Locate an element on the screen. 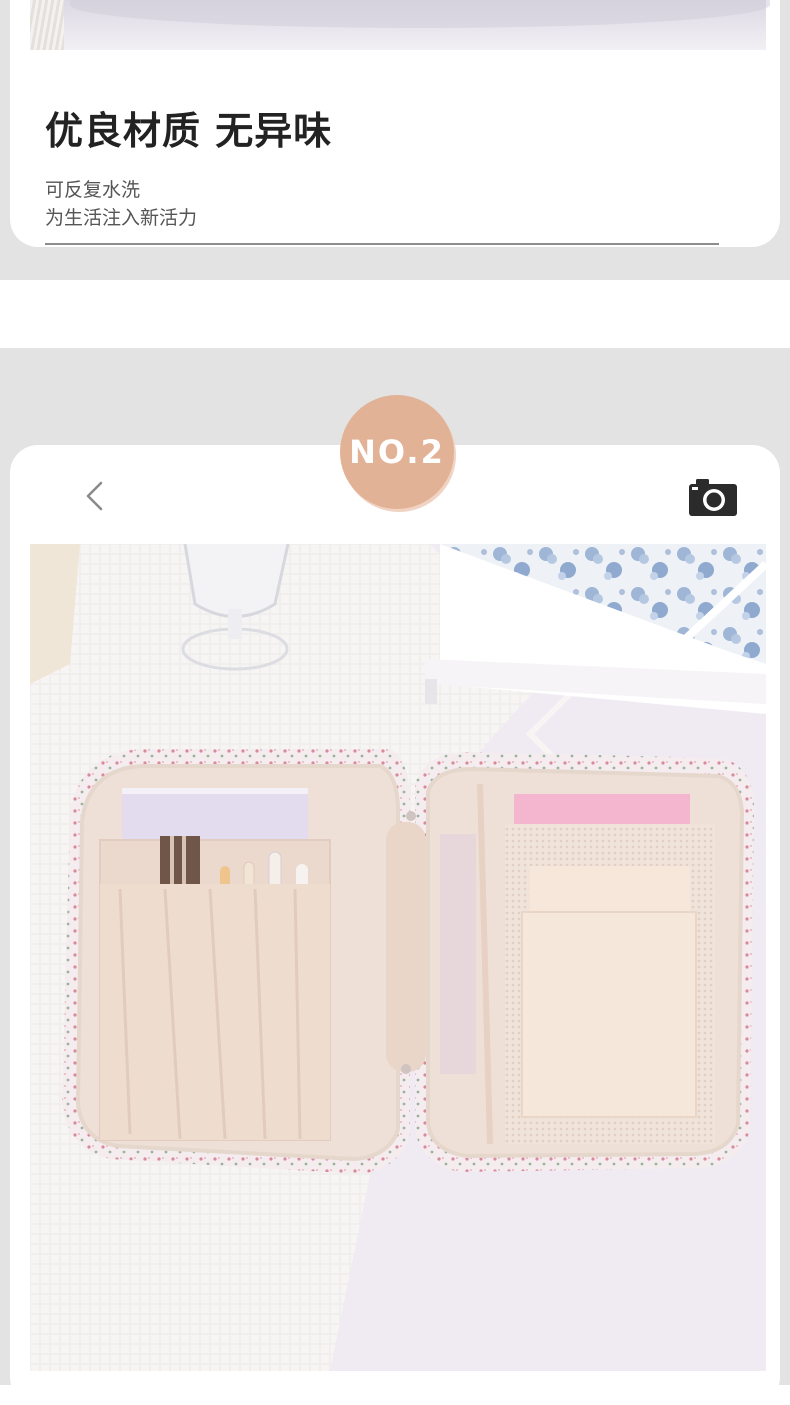  section-number-badge: NO.2 is located at coordinates (397, 452).